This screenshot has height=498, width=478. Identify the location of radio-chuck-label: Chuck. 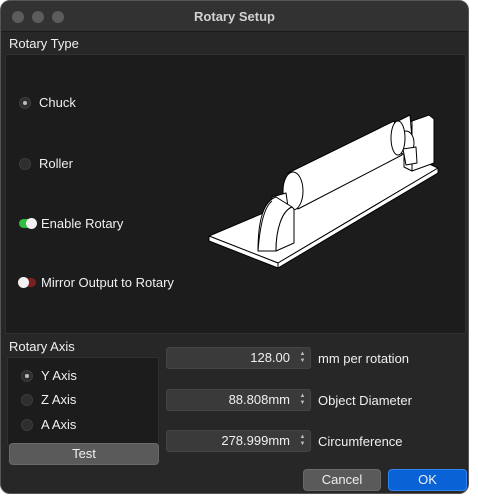
(57, 102).